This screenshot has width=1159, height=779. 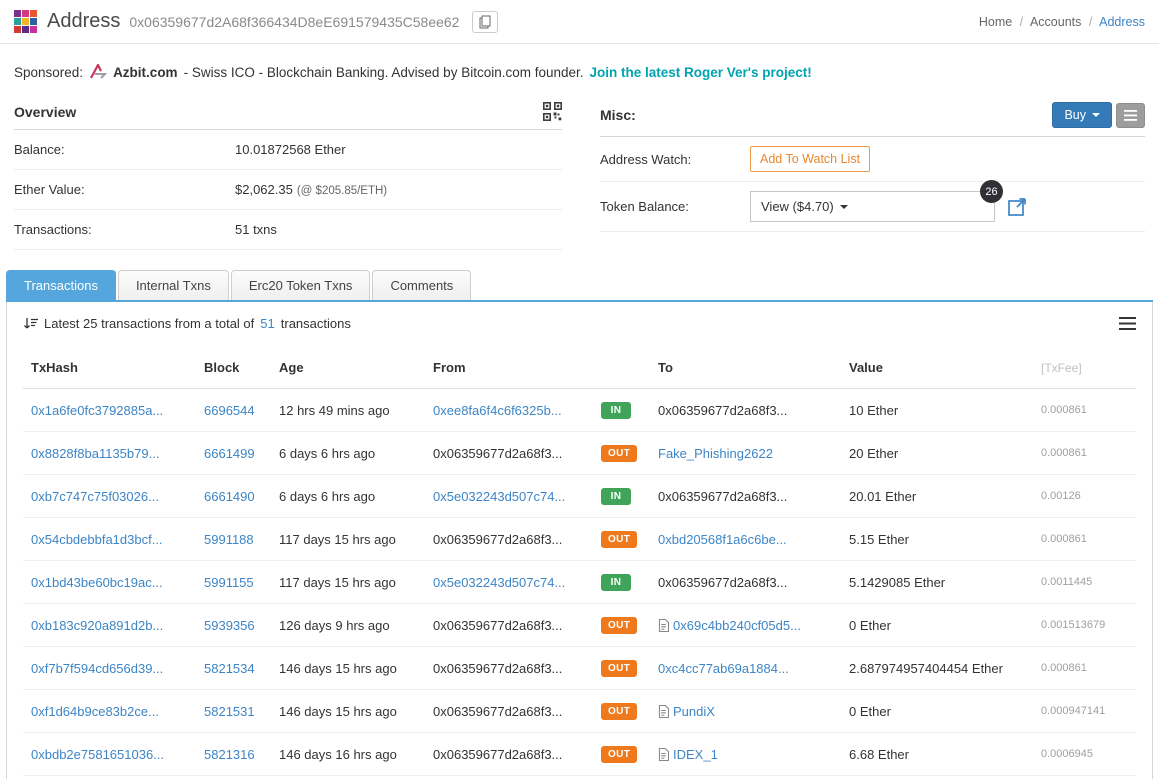 What do you see at coordinates (342, 191) in the screenshot?
I see `ether-rate: (@ $205.85/ETH)` at bounding box center [342, 191].